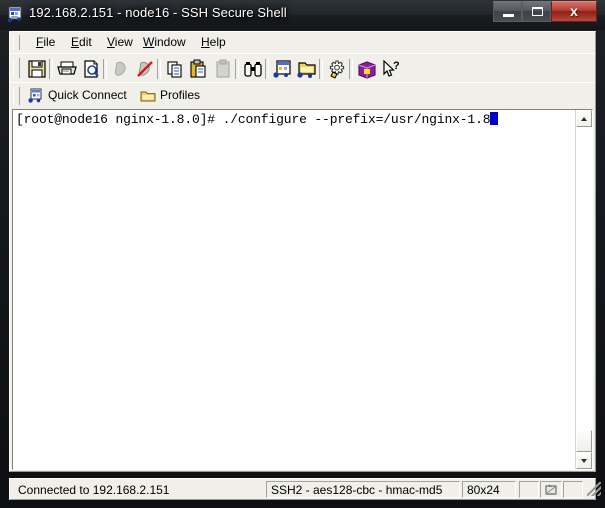 This screenshot has height=508, width=605. I want to click on folder-icon, so click(148, 96).